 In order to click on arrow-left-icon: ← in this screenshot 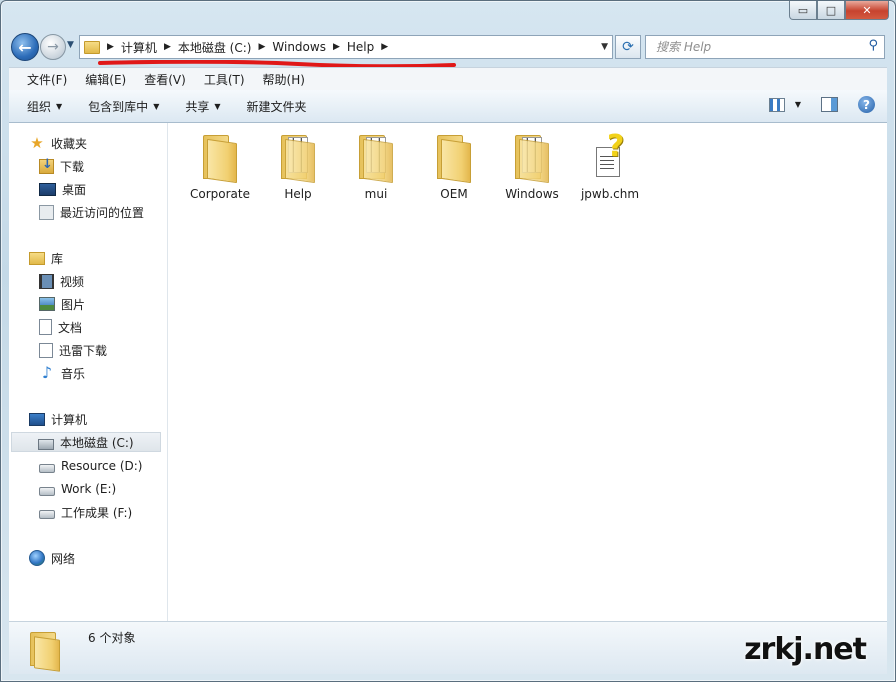, I will do `click(25, 47)`.